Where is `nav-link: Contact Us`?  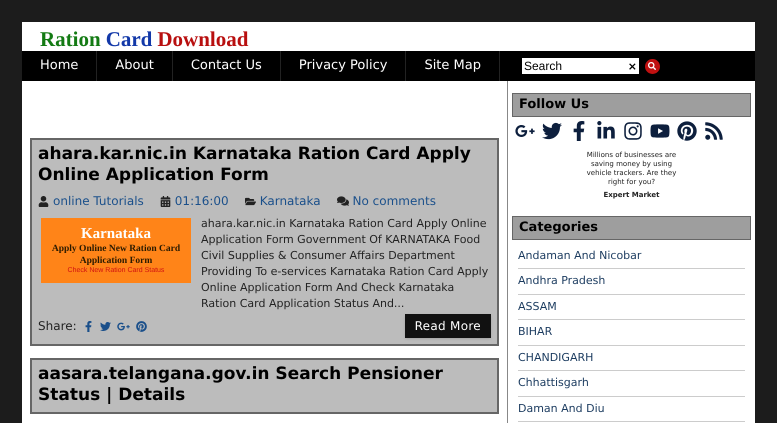
nav-link: Contact Us is located at coordinates (226, 66).